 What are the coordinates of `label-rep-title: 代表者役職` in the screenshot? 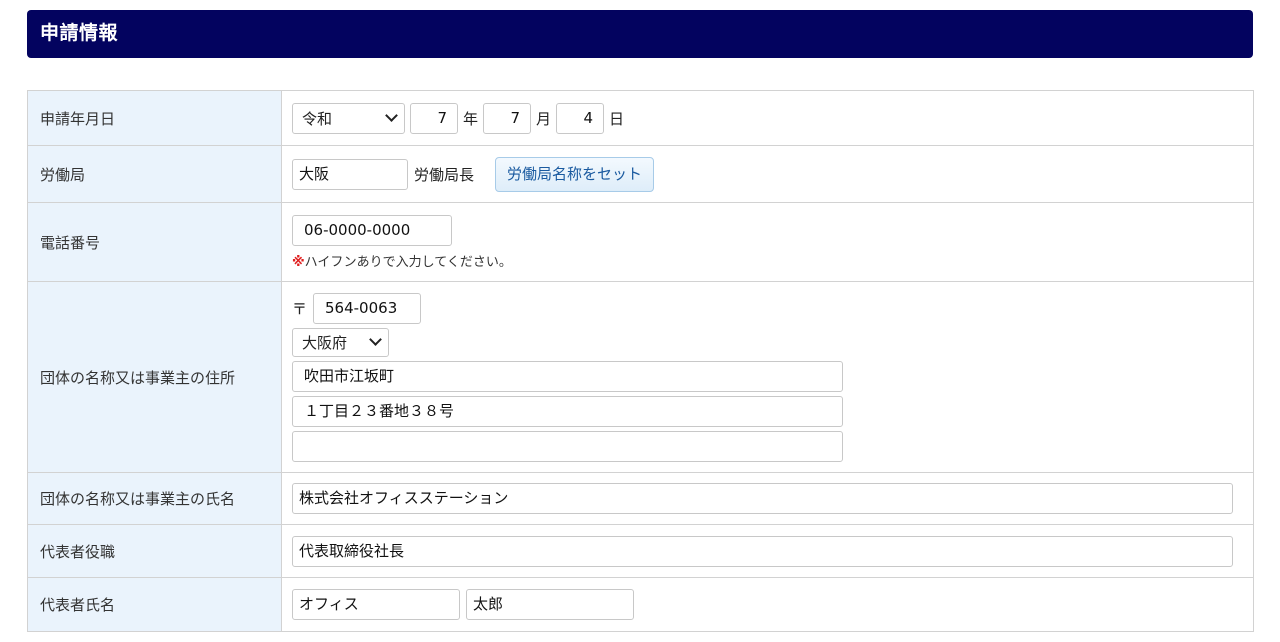 It's located at (154, 551).